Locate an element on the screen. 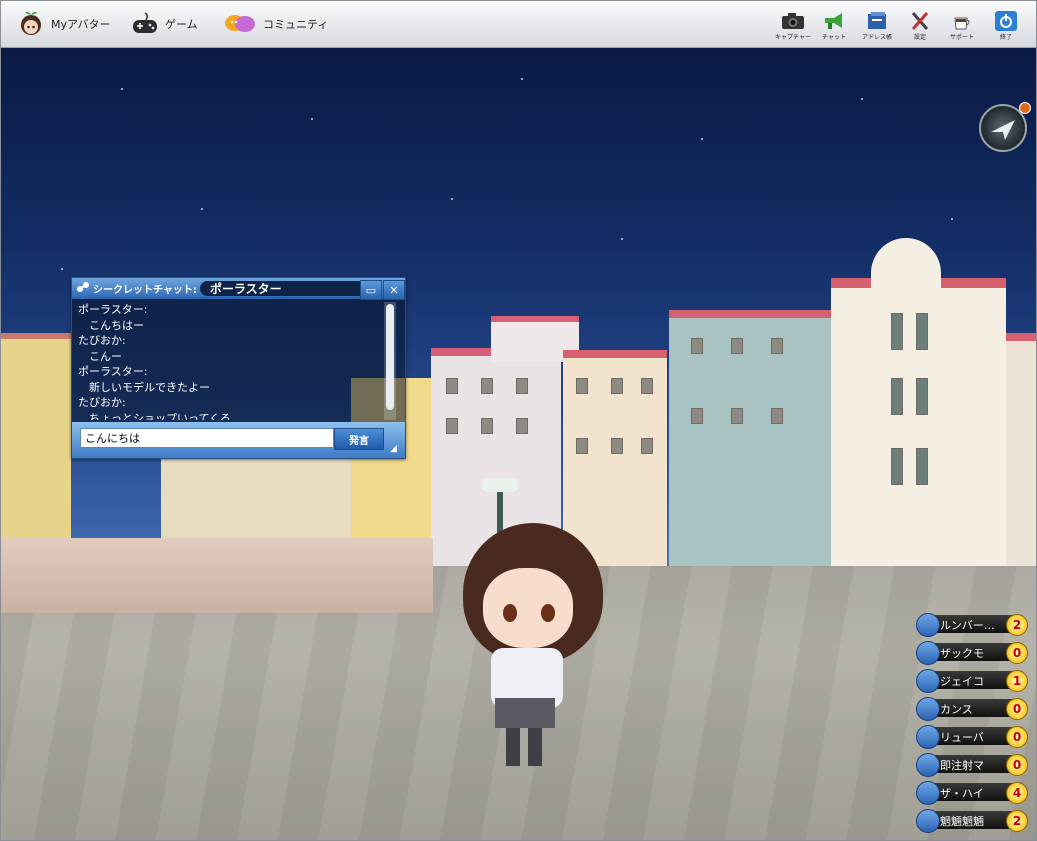  friend-item: ルンバー… 2 is located at coordinates (972, 625).